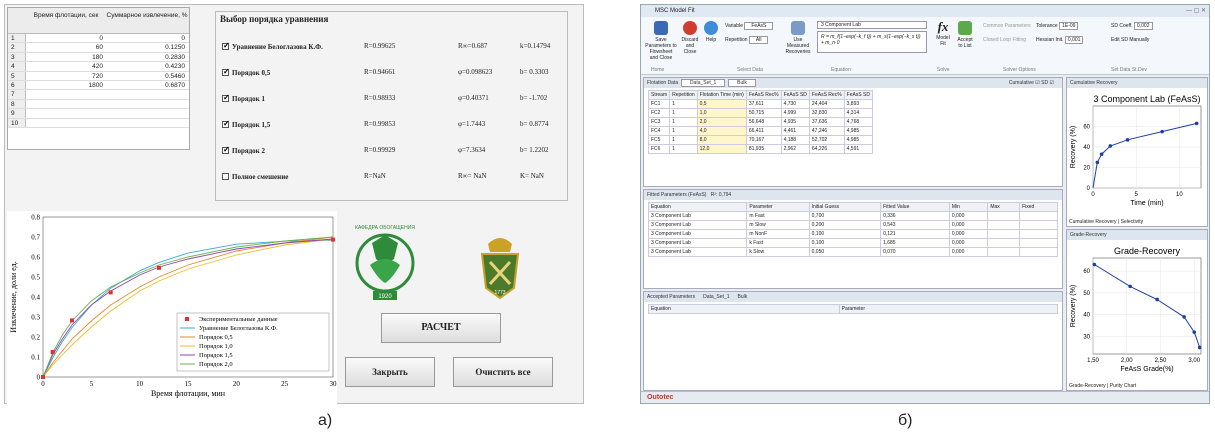  Describe the element at coordinates (66, 38) in the screenshot. I see `time-cell: 0` at that location.